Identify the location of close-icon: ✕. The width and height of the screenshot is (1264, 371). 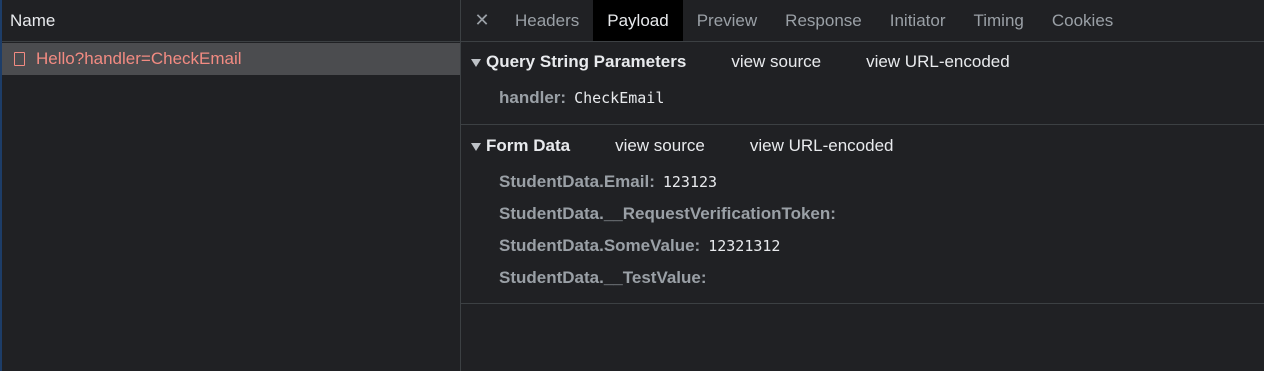
(482, 20).